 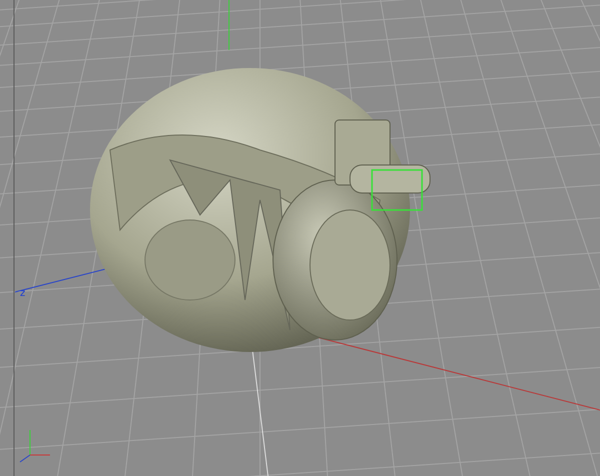 What do you see at coordinates (35, 446) in the screenshot?
I see `axis-gizmo-icon` at bounding box center [35, 446].